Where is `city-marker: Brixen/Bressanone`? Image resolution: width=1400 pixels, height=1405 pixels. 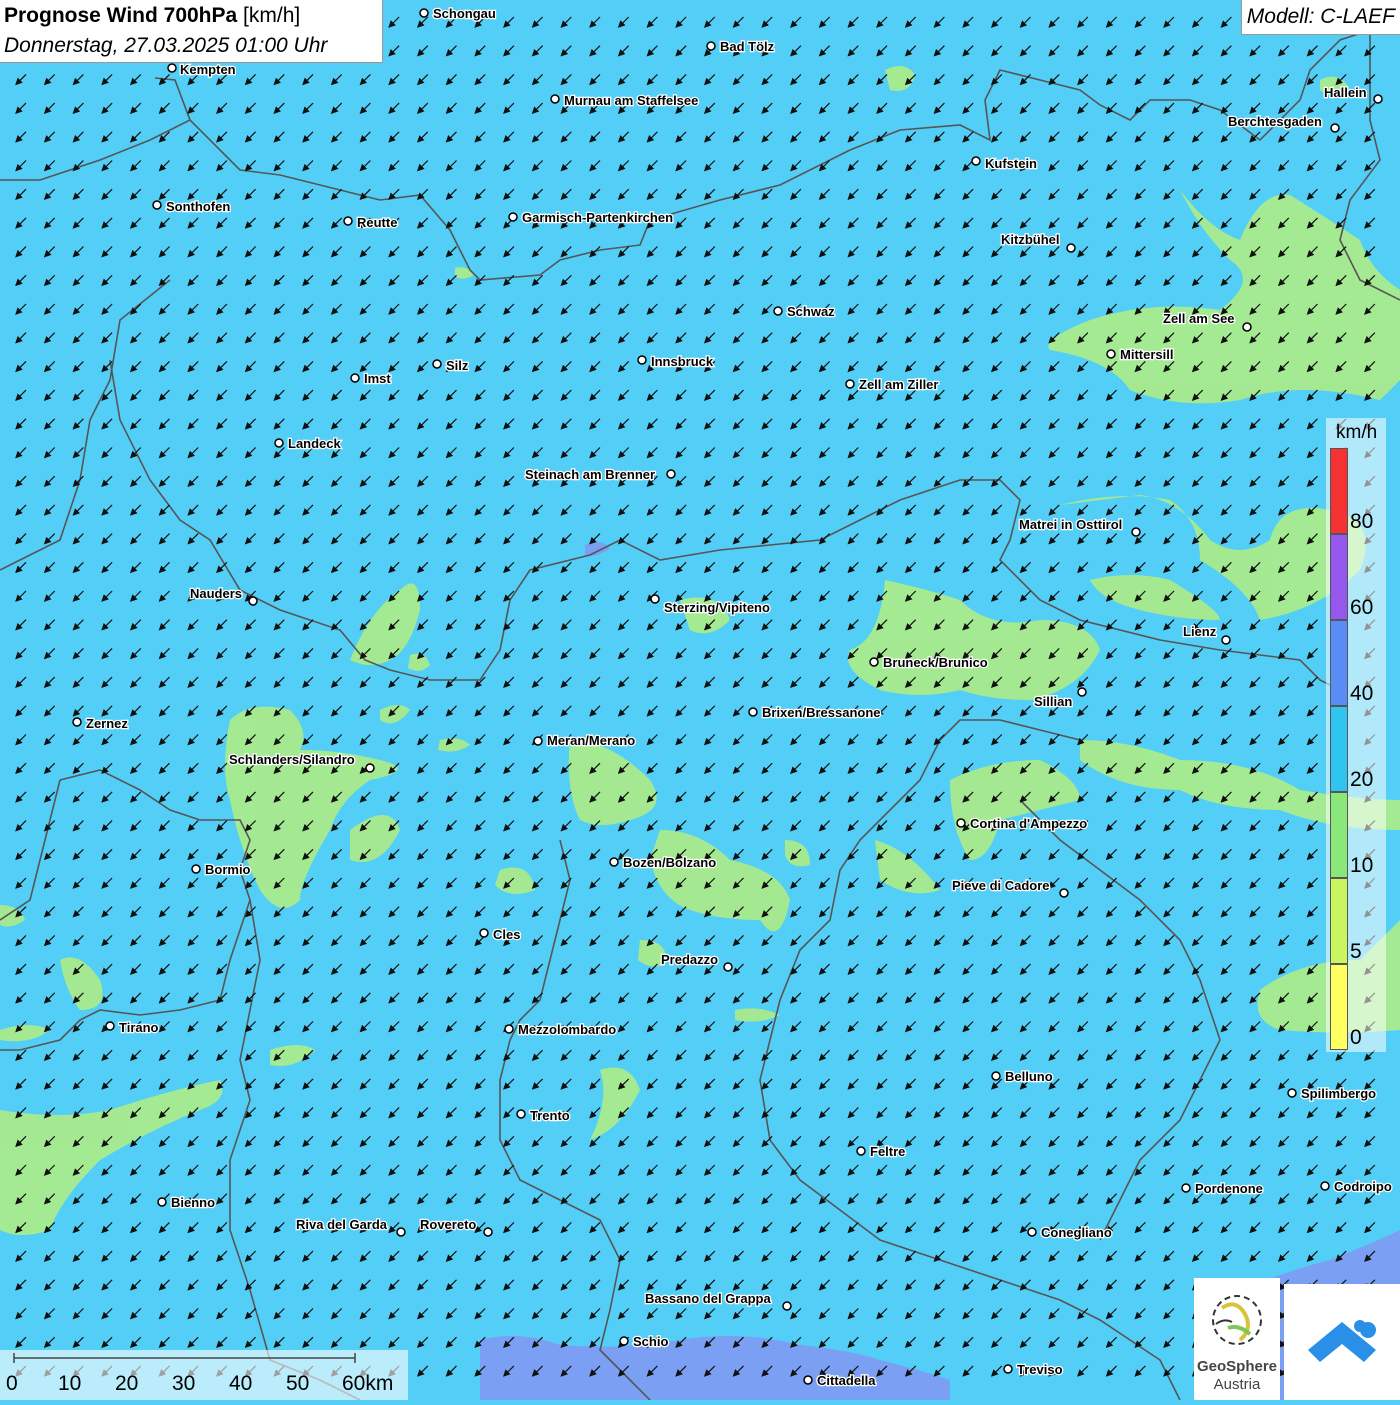
city-marker: Brixen/Bressanone is located at coordinates (815, 712).